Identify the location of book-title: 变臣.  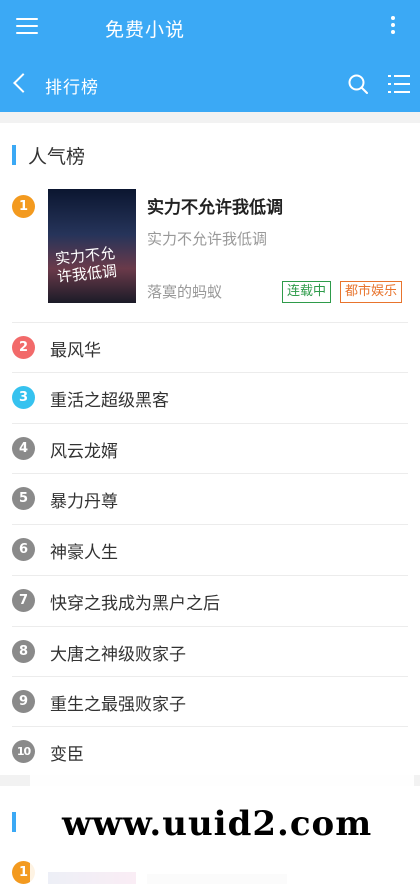
(67, 755).